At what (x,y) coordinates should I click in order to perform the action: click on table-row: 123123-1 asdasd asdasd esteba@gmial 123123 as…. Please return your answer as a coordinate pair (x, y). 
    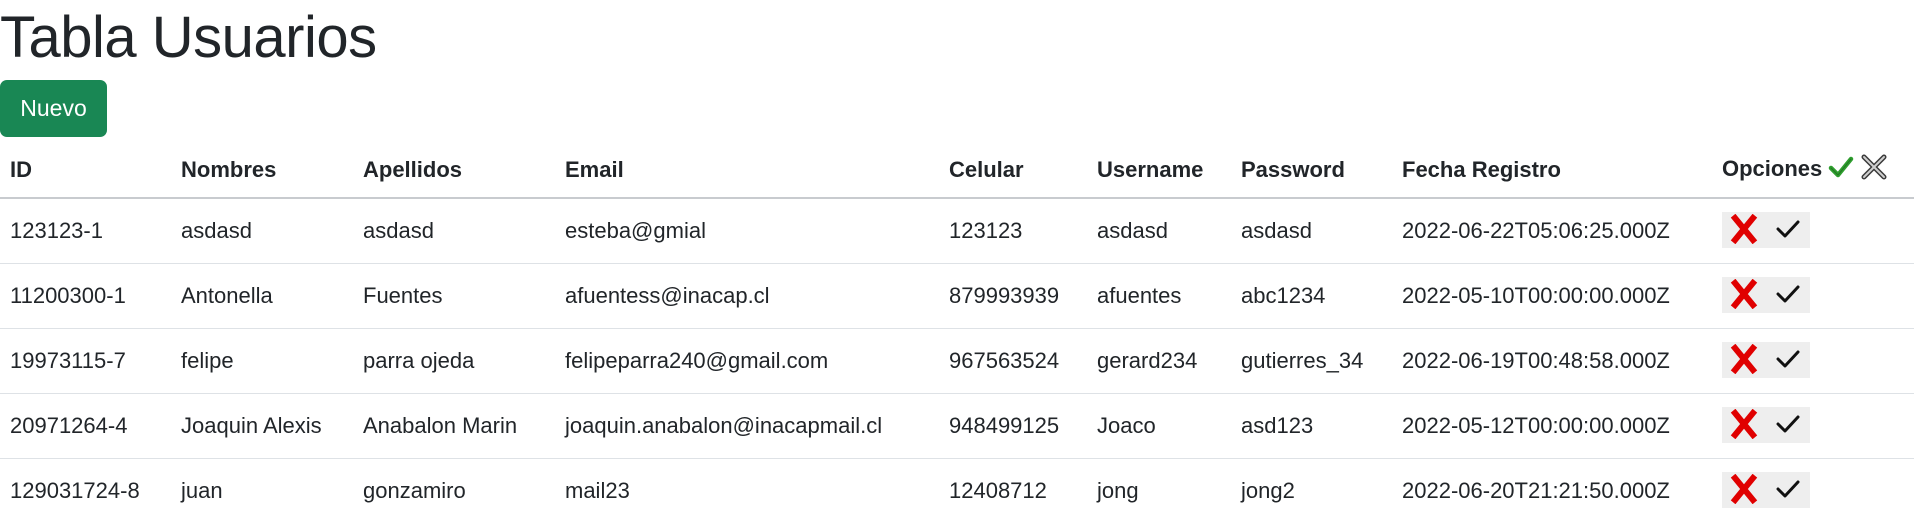
    Looking at the image, I should click on (957, 231).